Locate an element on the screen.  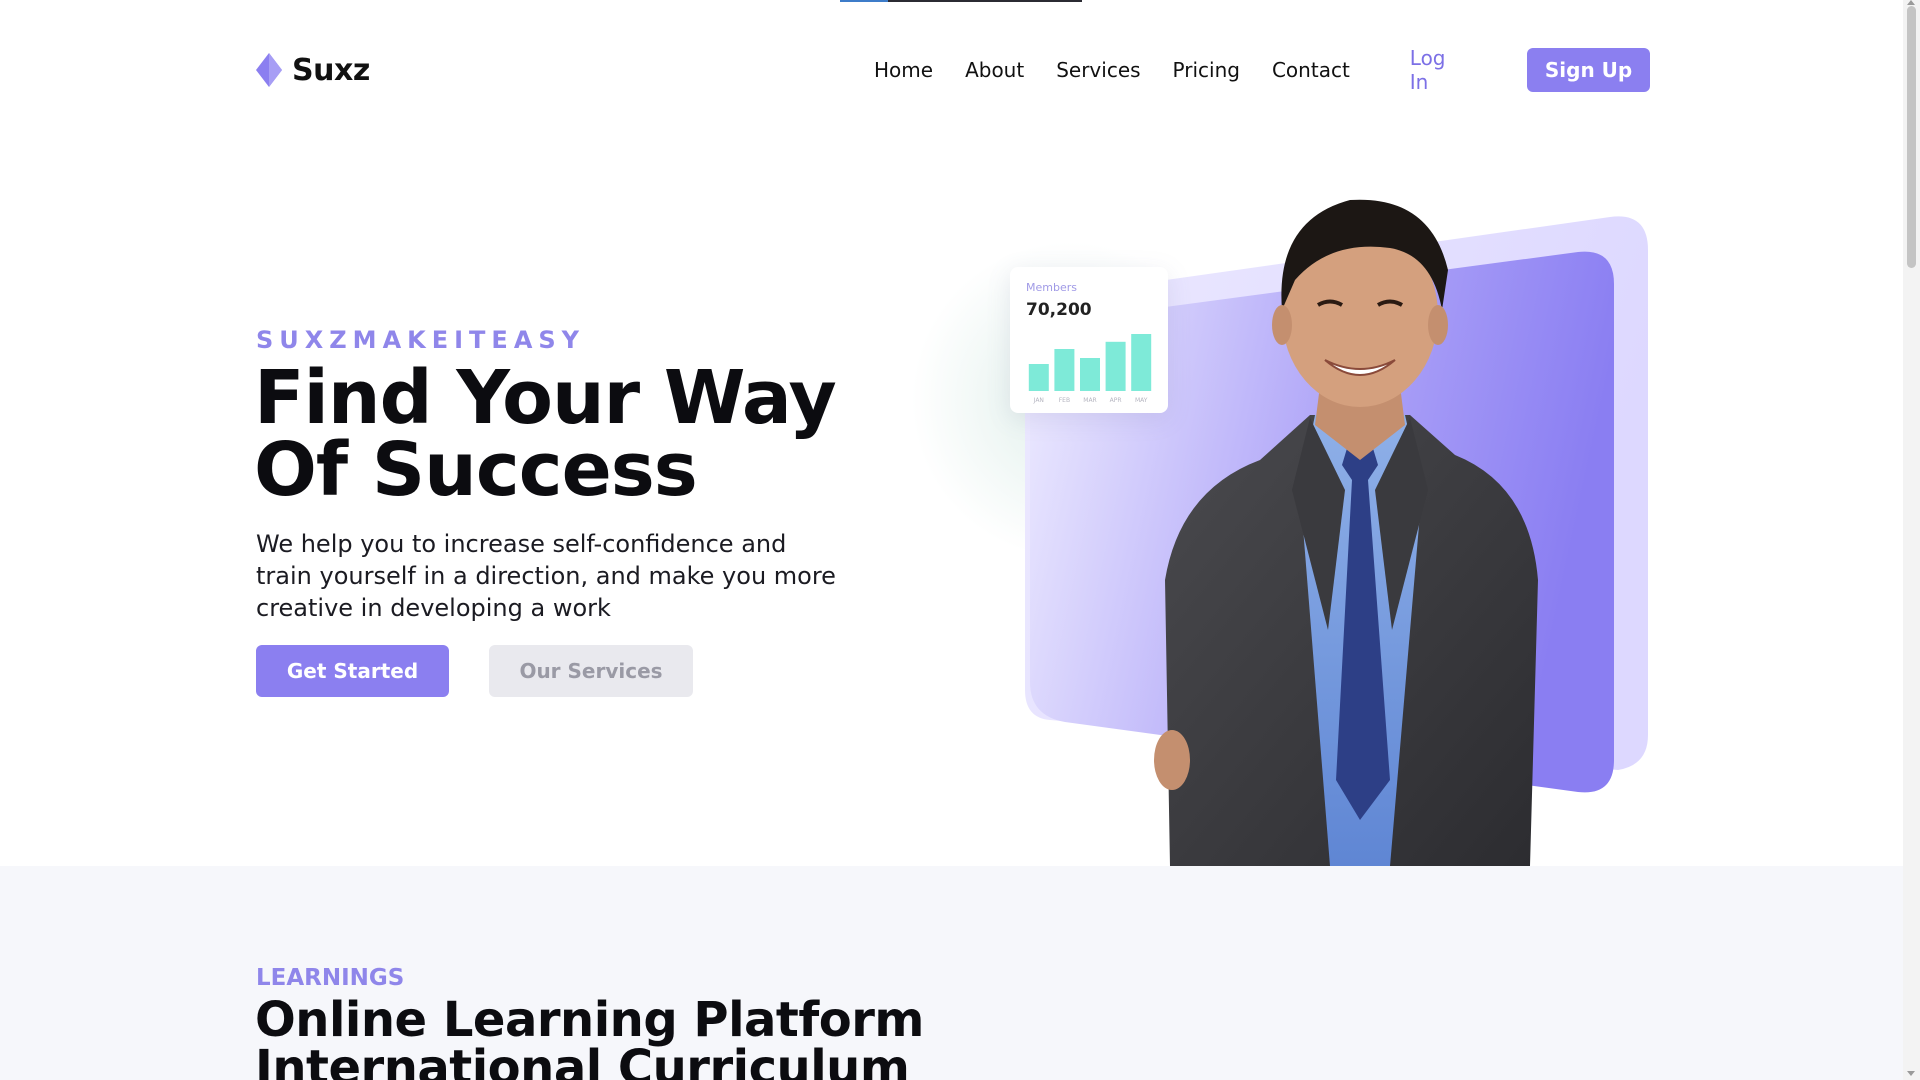
members-bar-feb is located at coordinates (1064, 370).